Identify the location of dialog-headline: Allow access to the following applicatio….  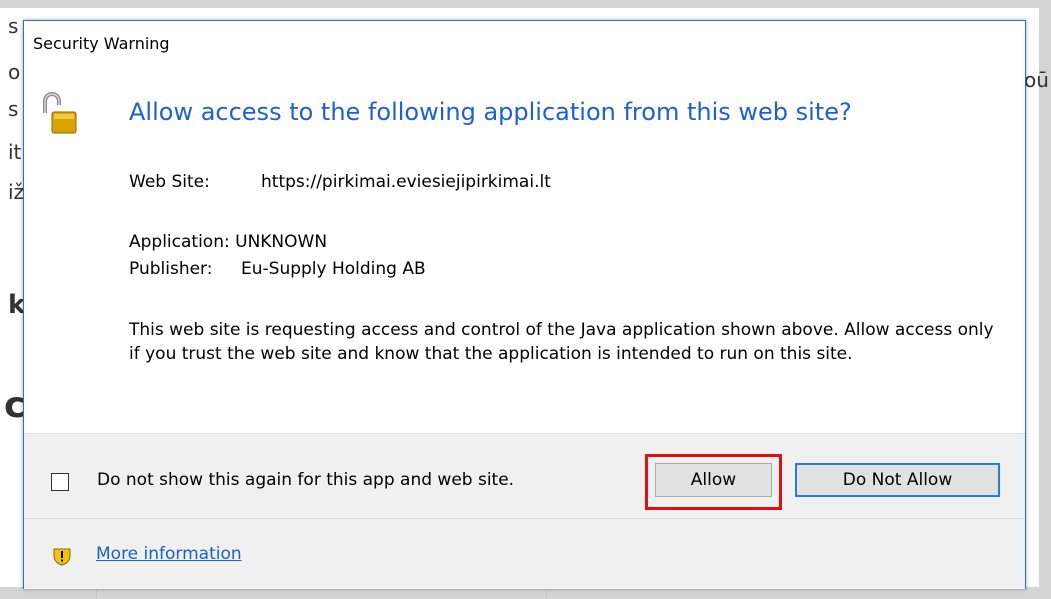
(490, 112).